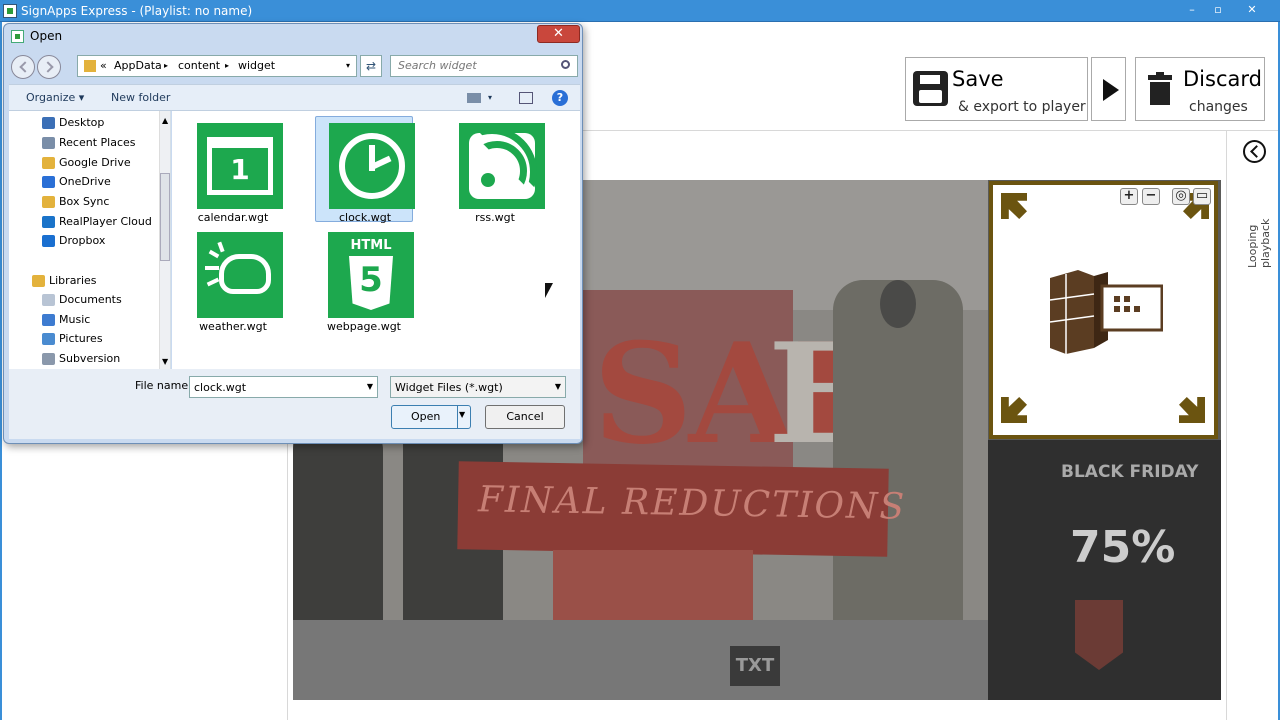  I want to click on organize-menu: Organize ▾, so click(55, 97).